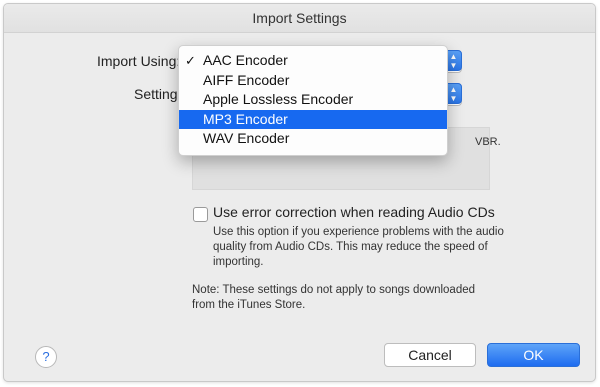 Image resolution: width=600 pixels, height=387 pixels. I want to click on menu-item-wav-encoder: WAV Encoder, so click(313, 139).